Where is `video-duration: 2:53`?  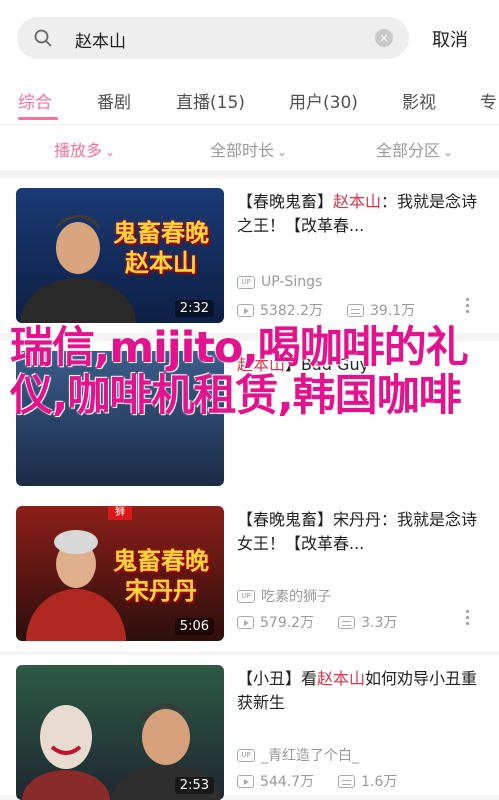
video-duration: 2:53 is located at coordinates (194, 785).